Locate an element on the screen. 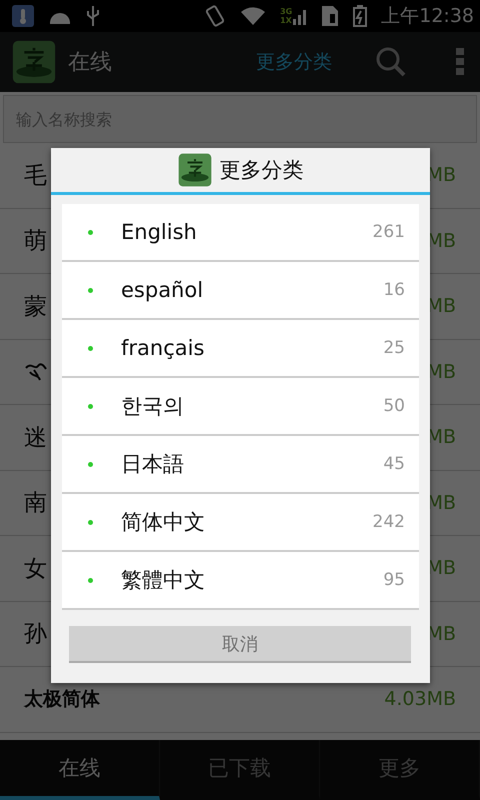 Image resolution: width=480 pixels, height=800 pixels. category-item: 한국의 50 is located at coordinates (240, 407).